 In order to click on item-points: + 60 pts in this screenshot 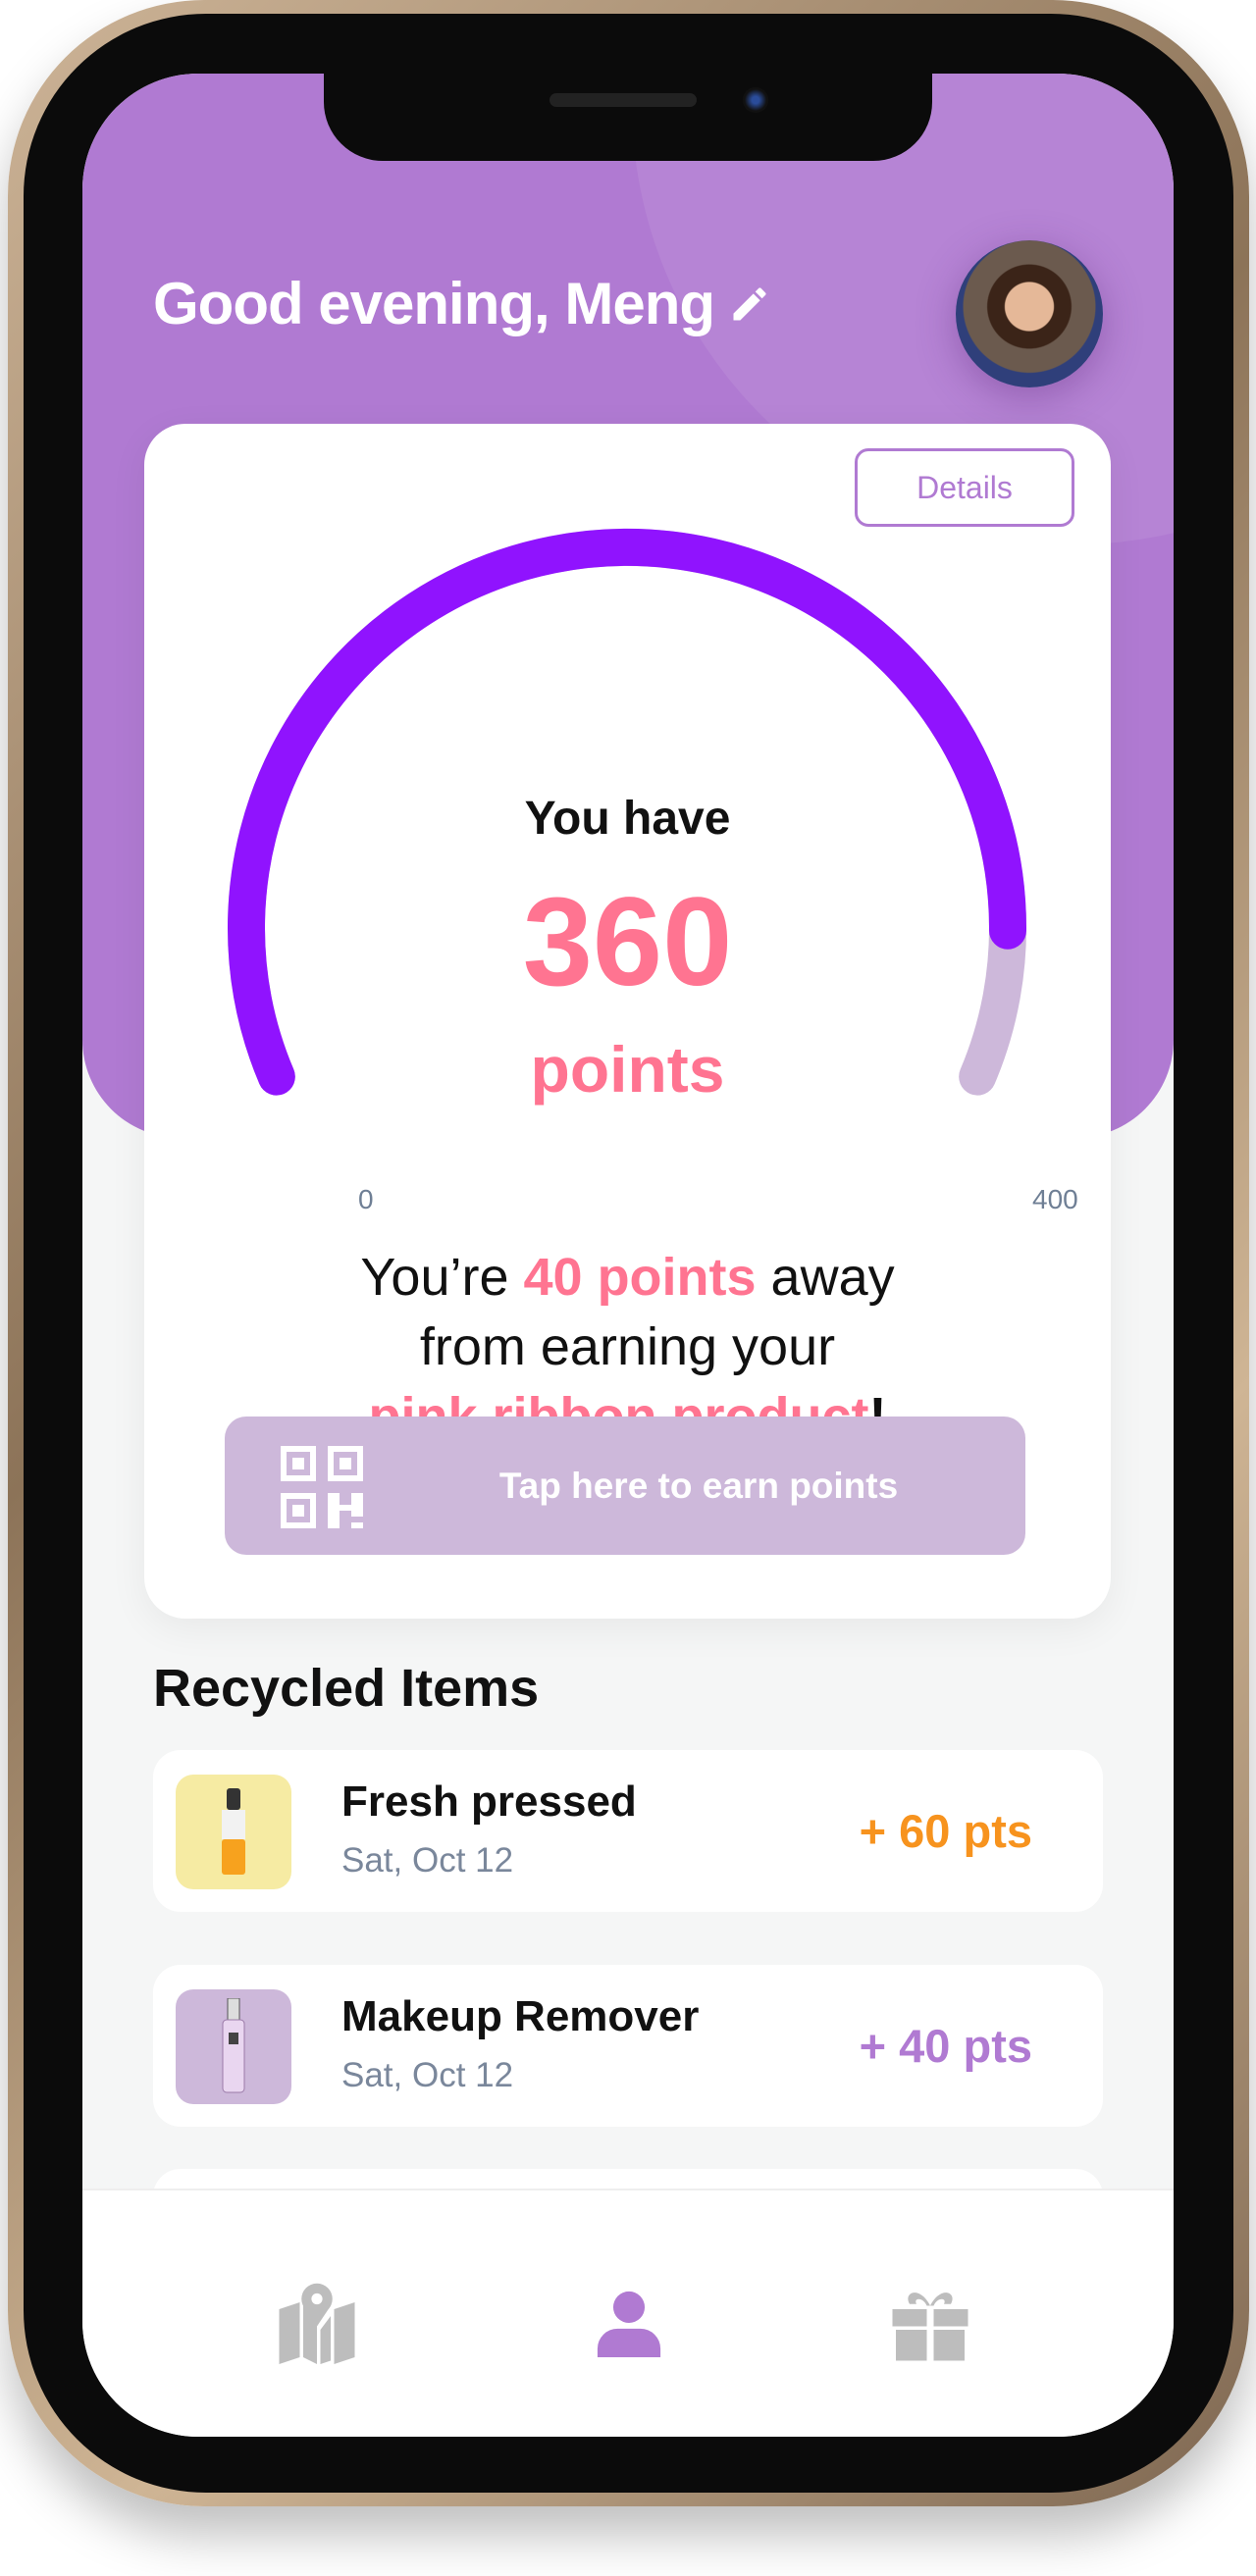, I will do `click(945, 1831)`.